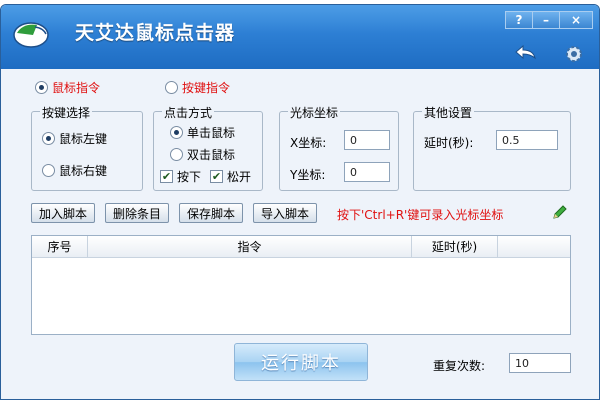 This screenshot has width=600, height=400. Describe the element at coordinates (137, 213) in the screenshot. I see `delete-entry-button: 删除条目` at that location.